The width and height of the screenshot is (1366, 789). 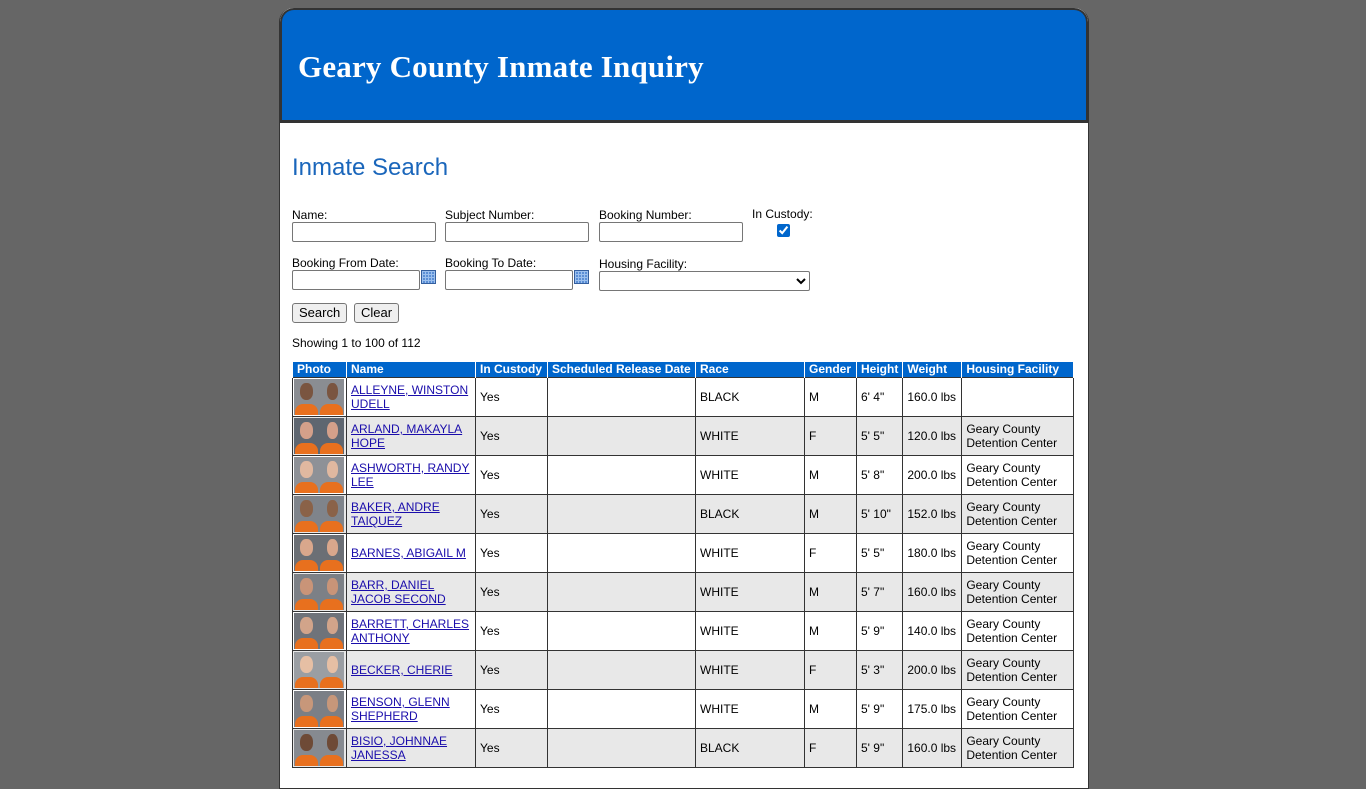 What do you see at coordinates (410, 631) in the screenshot?
I see `inmate-name-link: BARRETT, CHARLES ANTHONY` at bounding box center [410, 631].